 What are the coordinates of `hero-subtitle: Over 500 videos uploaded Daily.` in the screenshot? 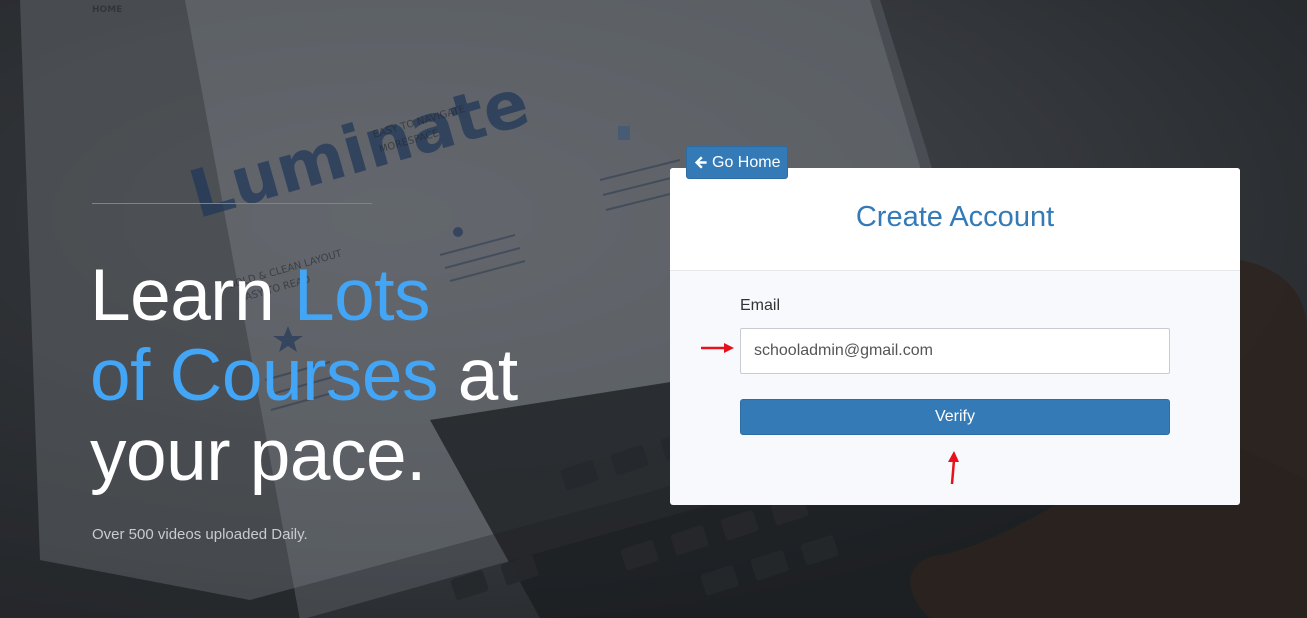 It's located at (200, 534).